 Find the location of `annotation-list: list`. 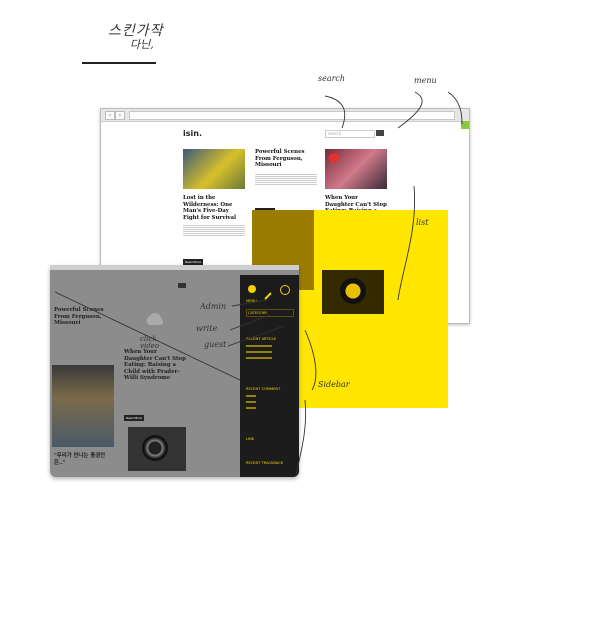

annotation-list: list is located at coordinates (422, 222).